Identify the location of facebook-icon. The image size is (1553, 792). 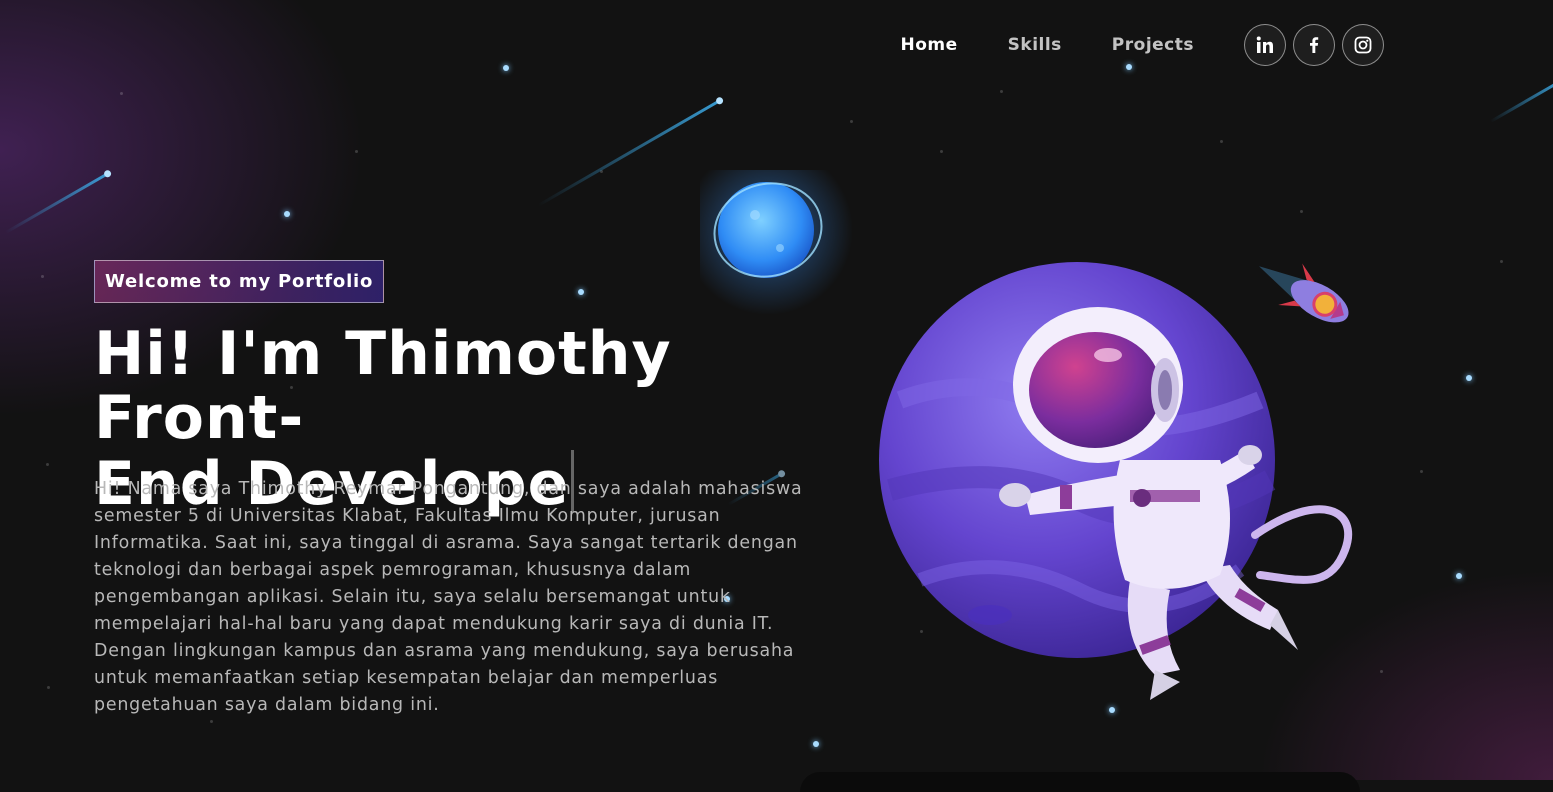
(1314, 45).